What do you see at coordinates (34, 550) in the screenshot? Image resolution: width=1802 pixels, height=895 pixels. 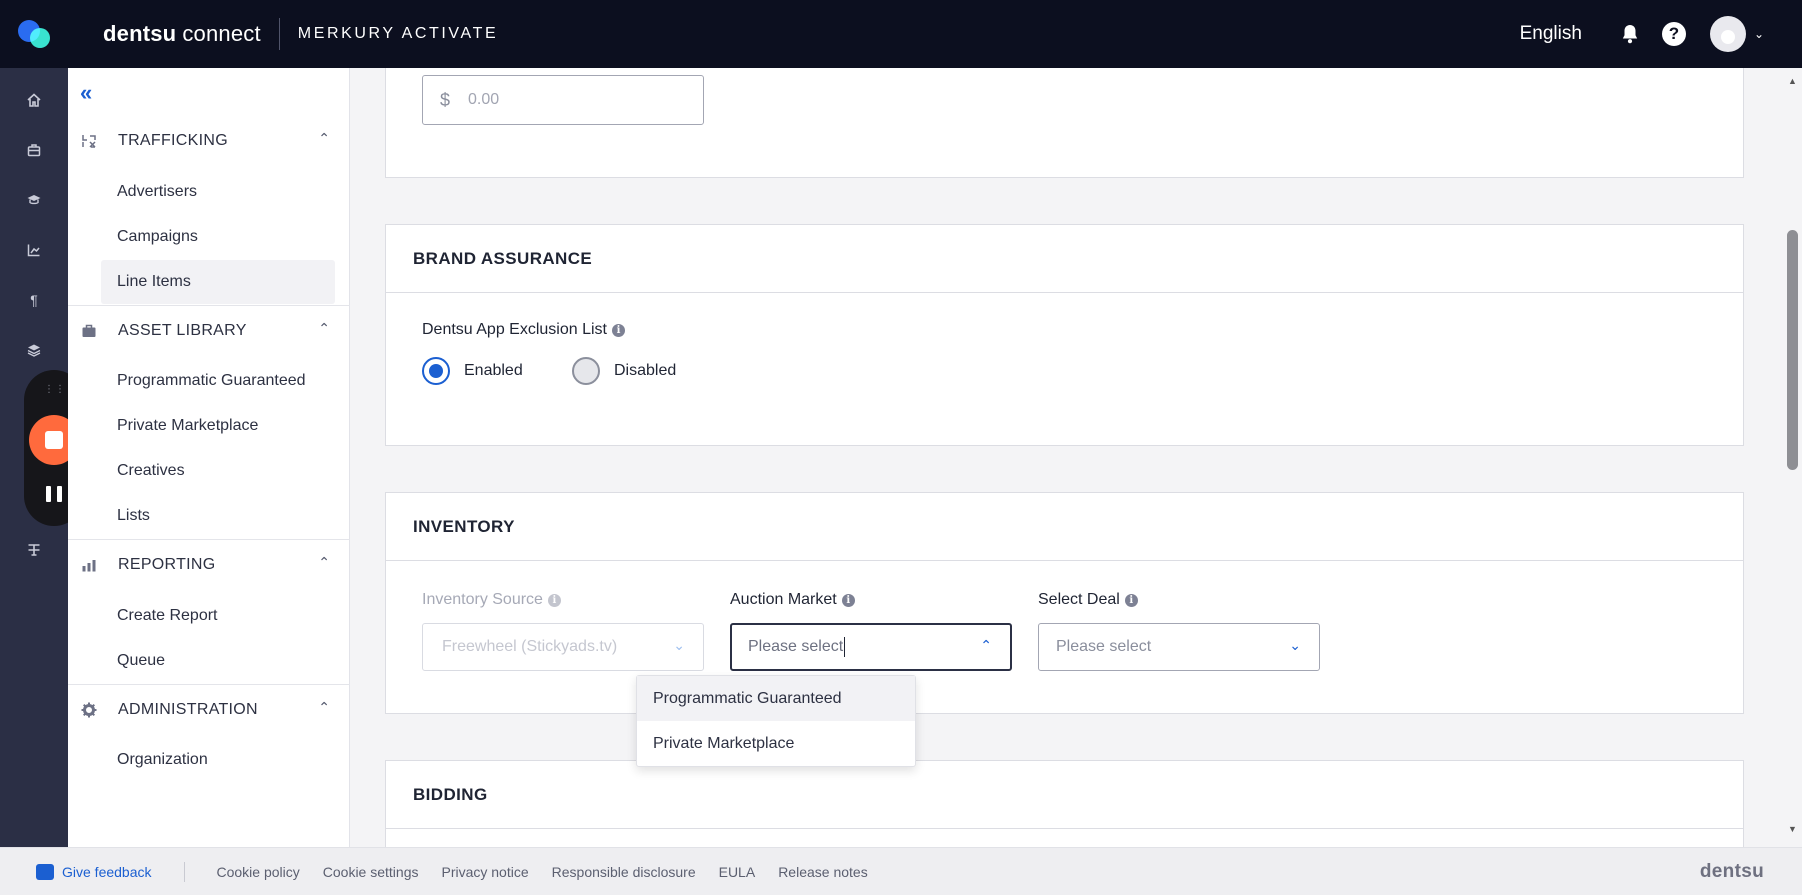 I see `filter-icon` at bounding box center [34, 550].